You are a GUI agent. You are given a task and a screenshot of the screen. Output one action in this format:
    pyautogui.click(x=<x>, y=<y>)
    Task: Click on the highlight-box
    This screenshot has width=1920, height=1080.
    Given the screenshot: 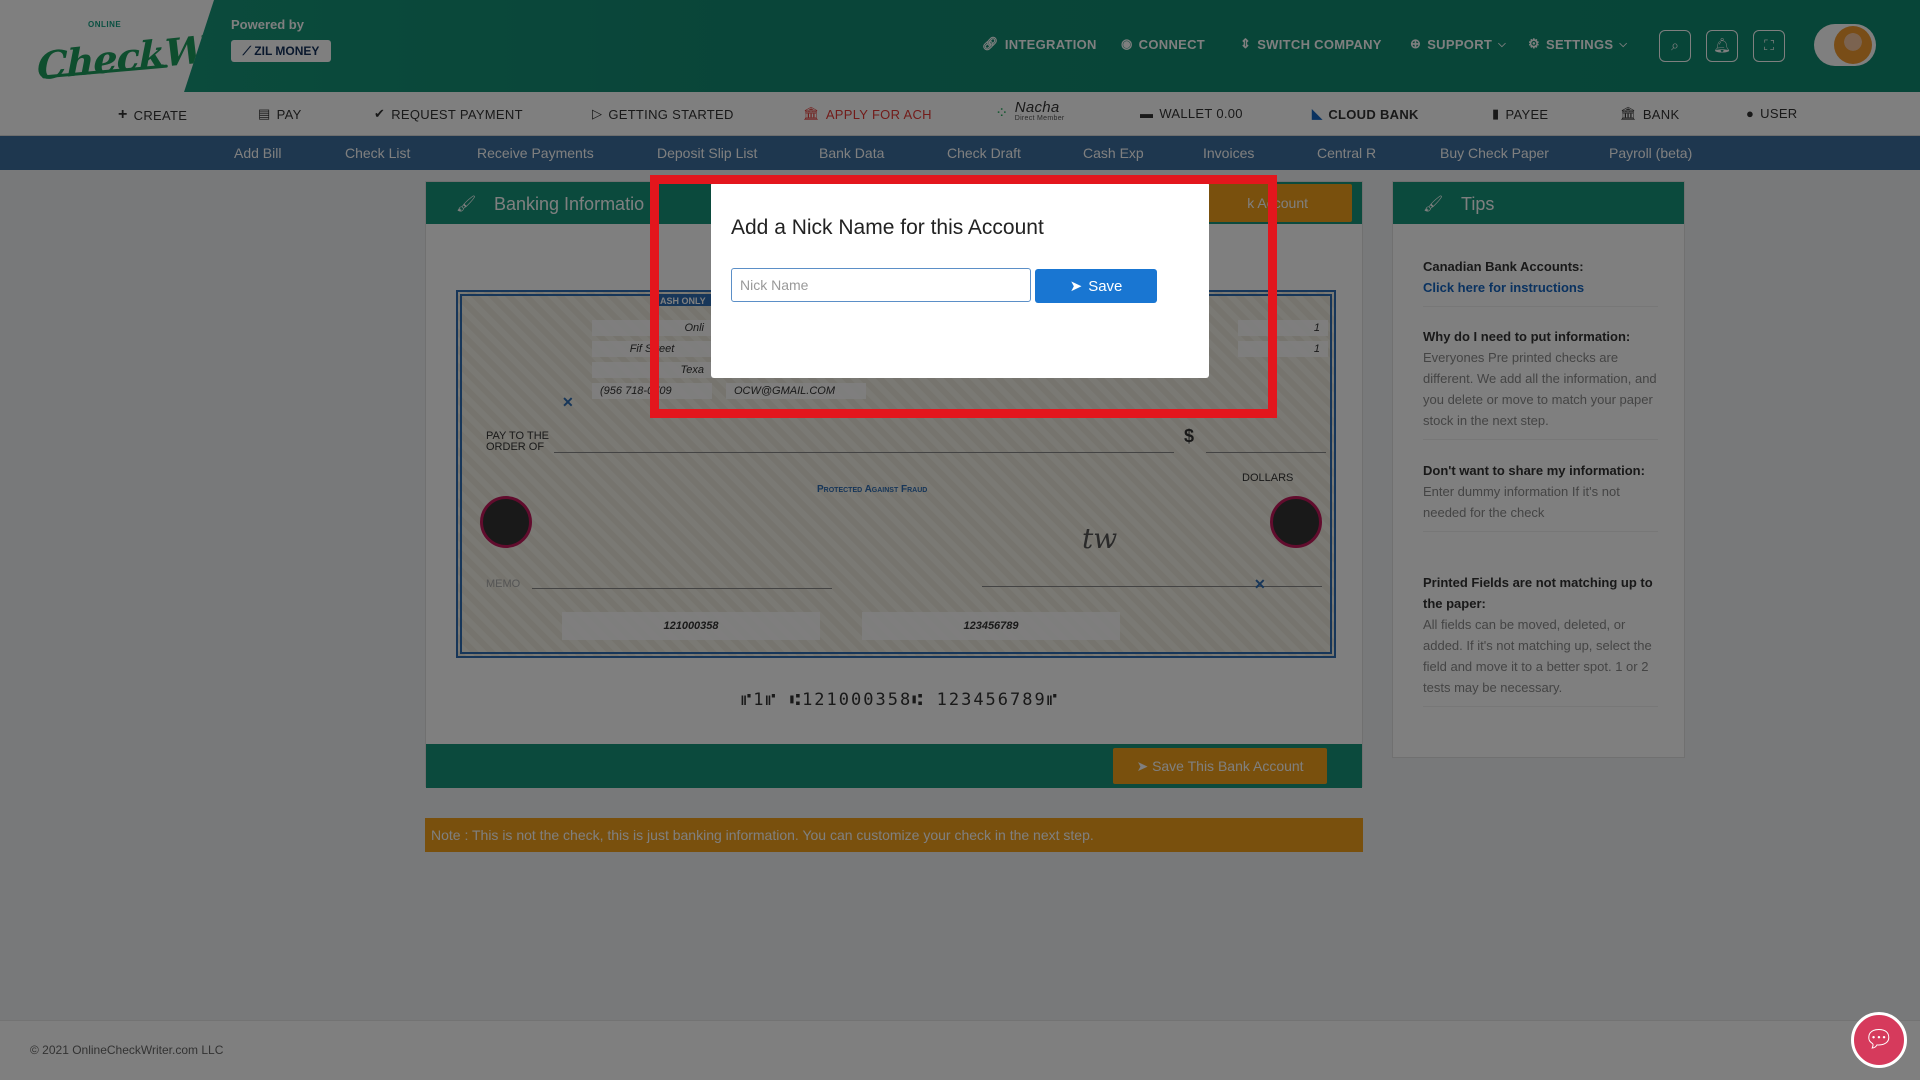 What is the action you would take?
    pyautogui.click(x=963, y=296)
    